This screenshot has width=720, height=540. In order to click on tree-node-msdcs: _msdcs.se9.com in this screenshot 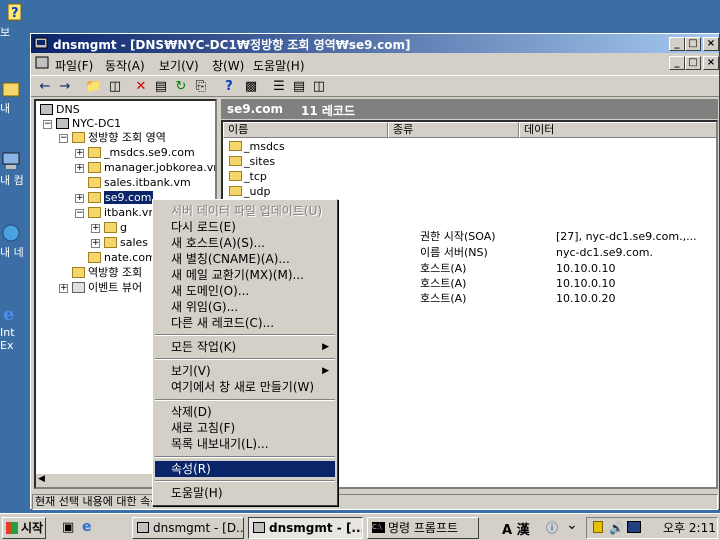, I will do `click(141, 153)`.